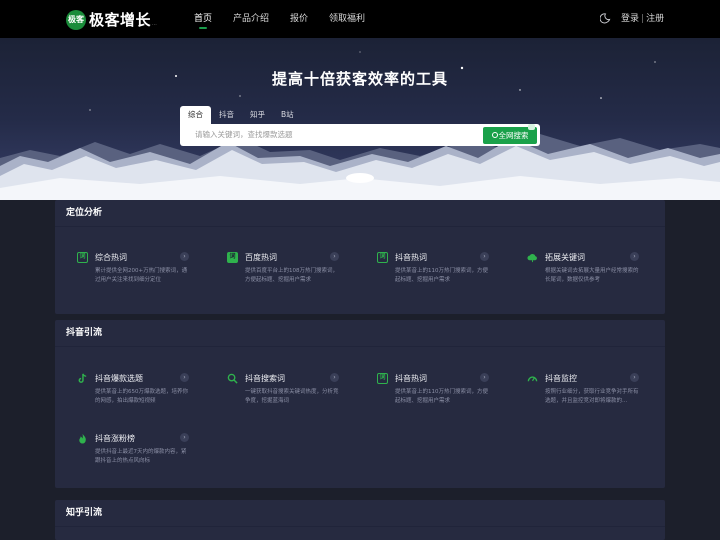 The height and width of the screenshot is (540, 720). Describe the element at coordinates (433, 388) in the screenshot. I see `card-douyin-hotwords-2: 词抖音热词 › 提供某音上的110万热门搜索词，方便起标题、挖掘用户需求` at that location.